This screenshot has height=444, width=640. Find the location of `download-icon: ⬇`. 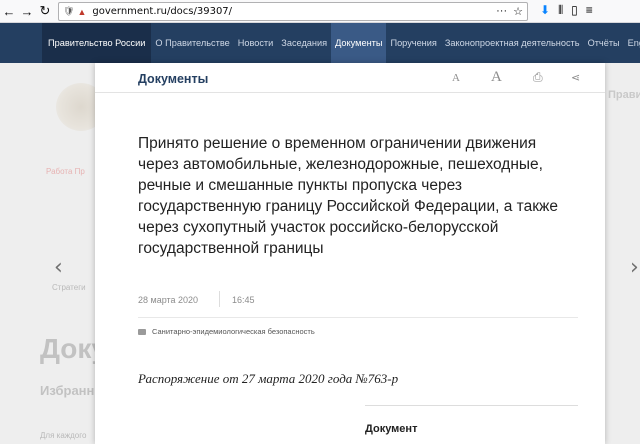

download-icon: ⬇ is located at coordinates (545, 10).